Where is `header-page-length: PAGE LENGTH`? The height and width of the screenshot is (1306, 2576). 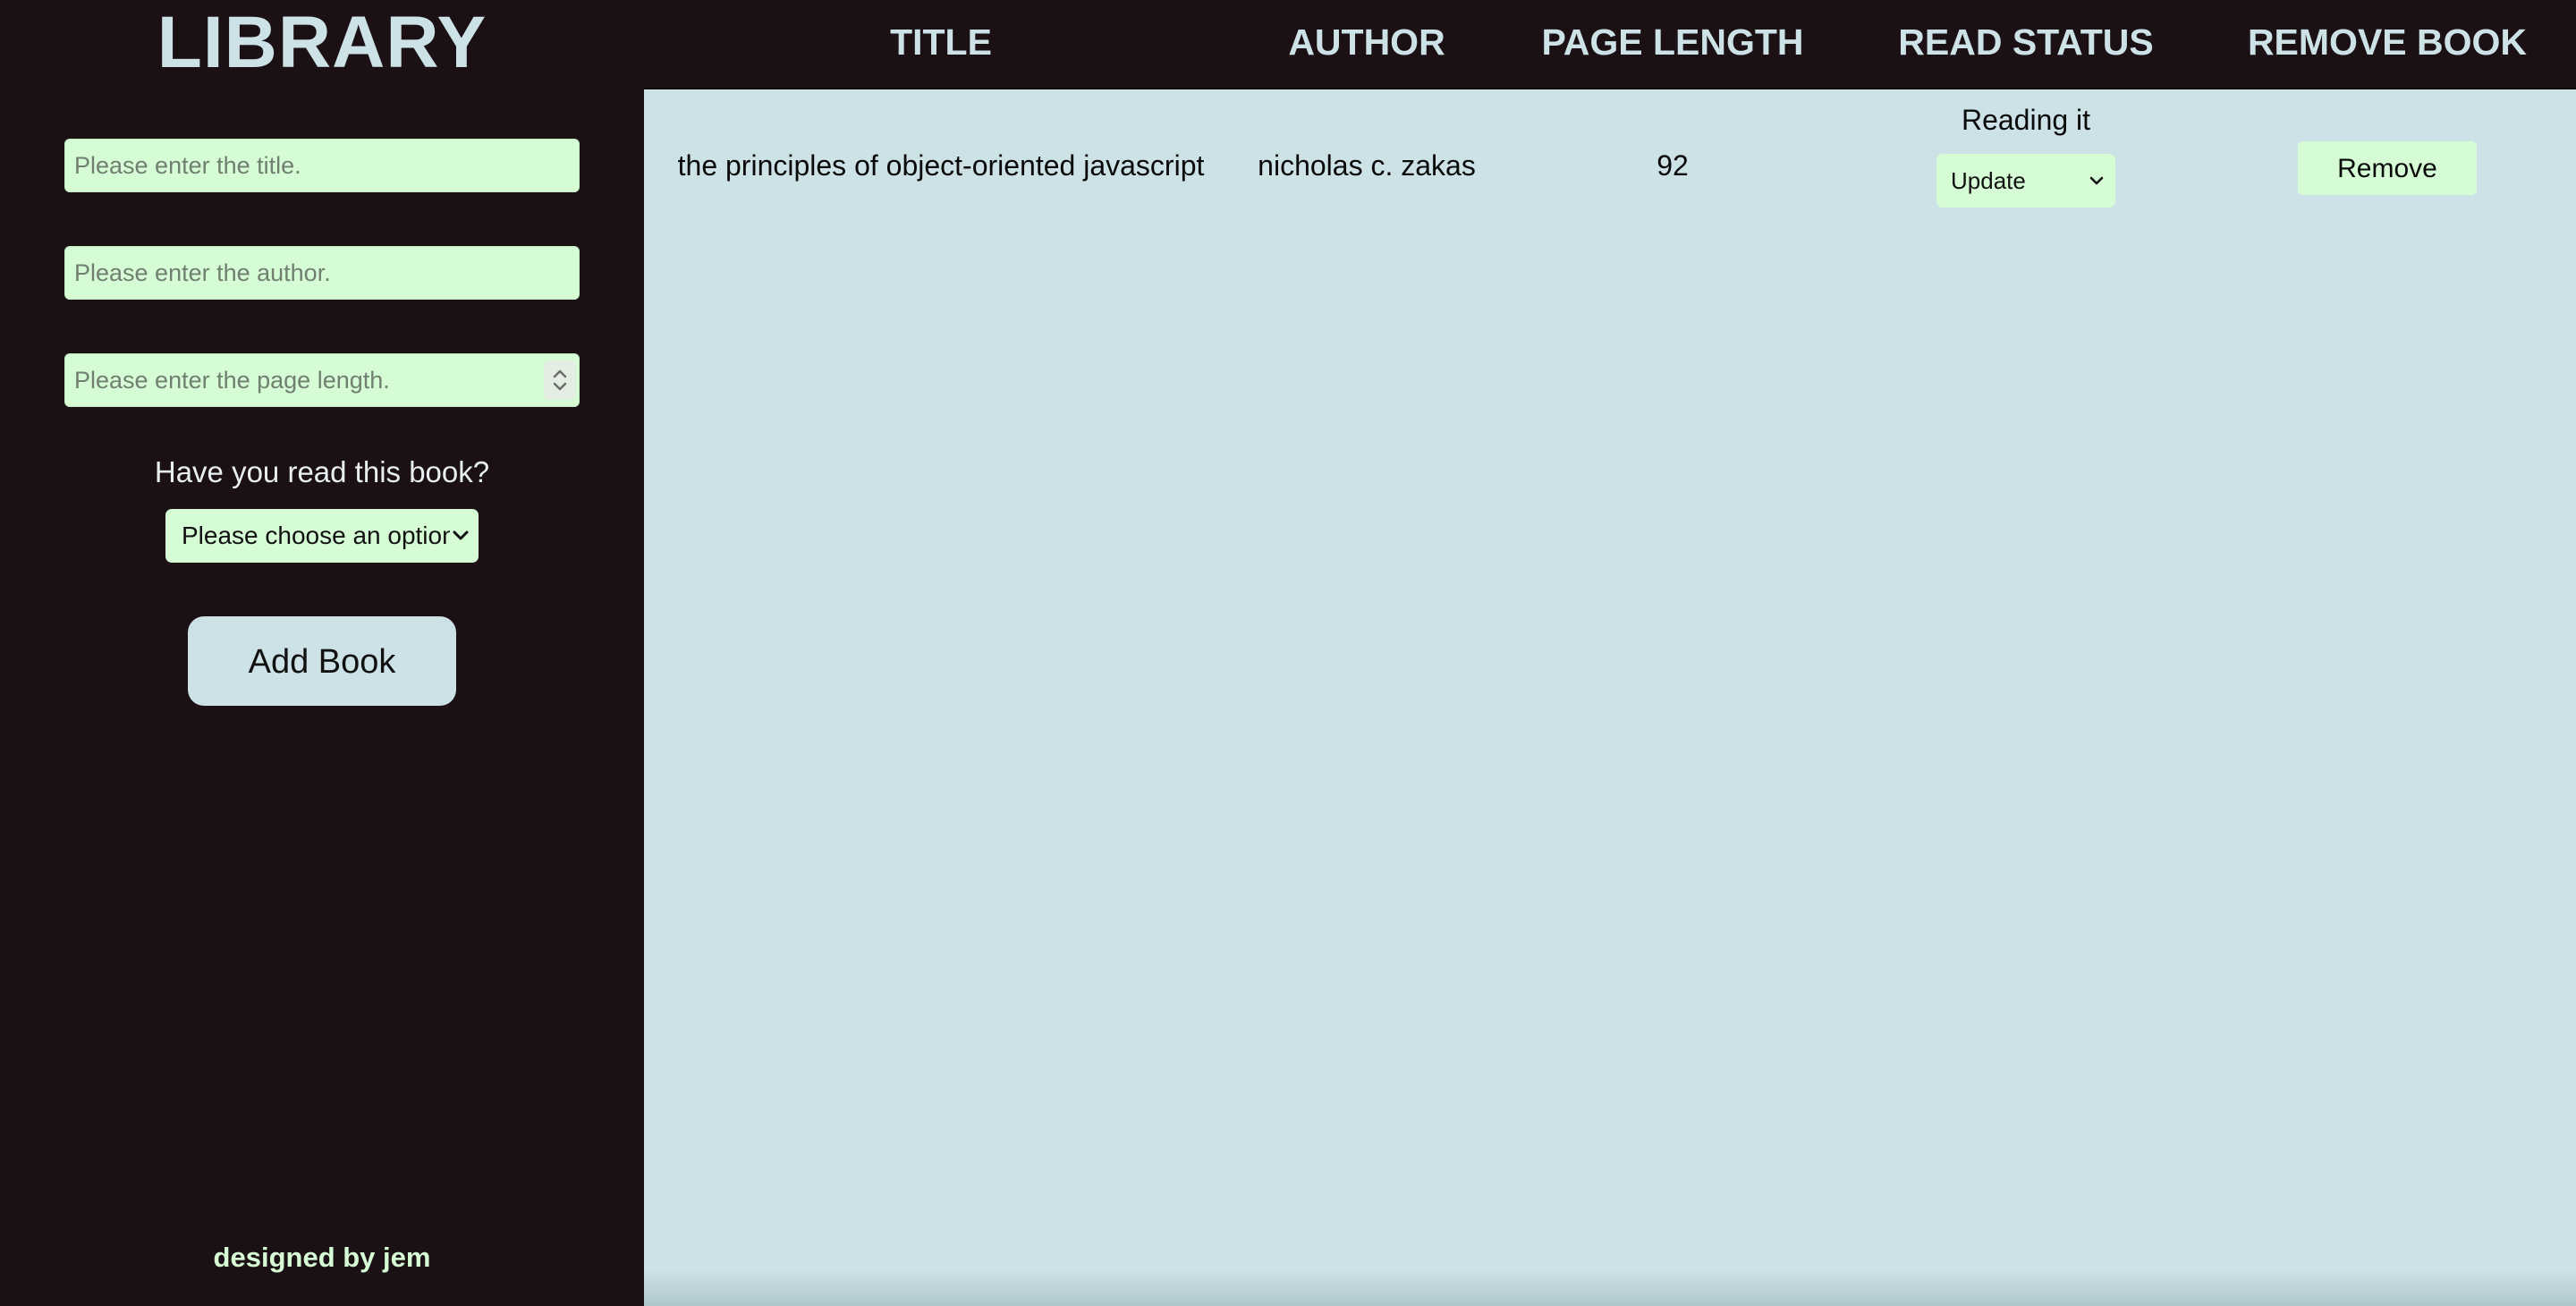 header-page-length: PAGE LENGTH is located at coordinates (1672, 42).